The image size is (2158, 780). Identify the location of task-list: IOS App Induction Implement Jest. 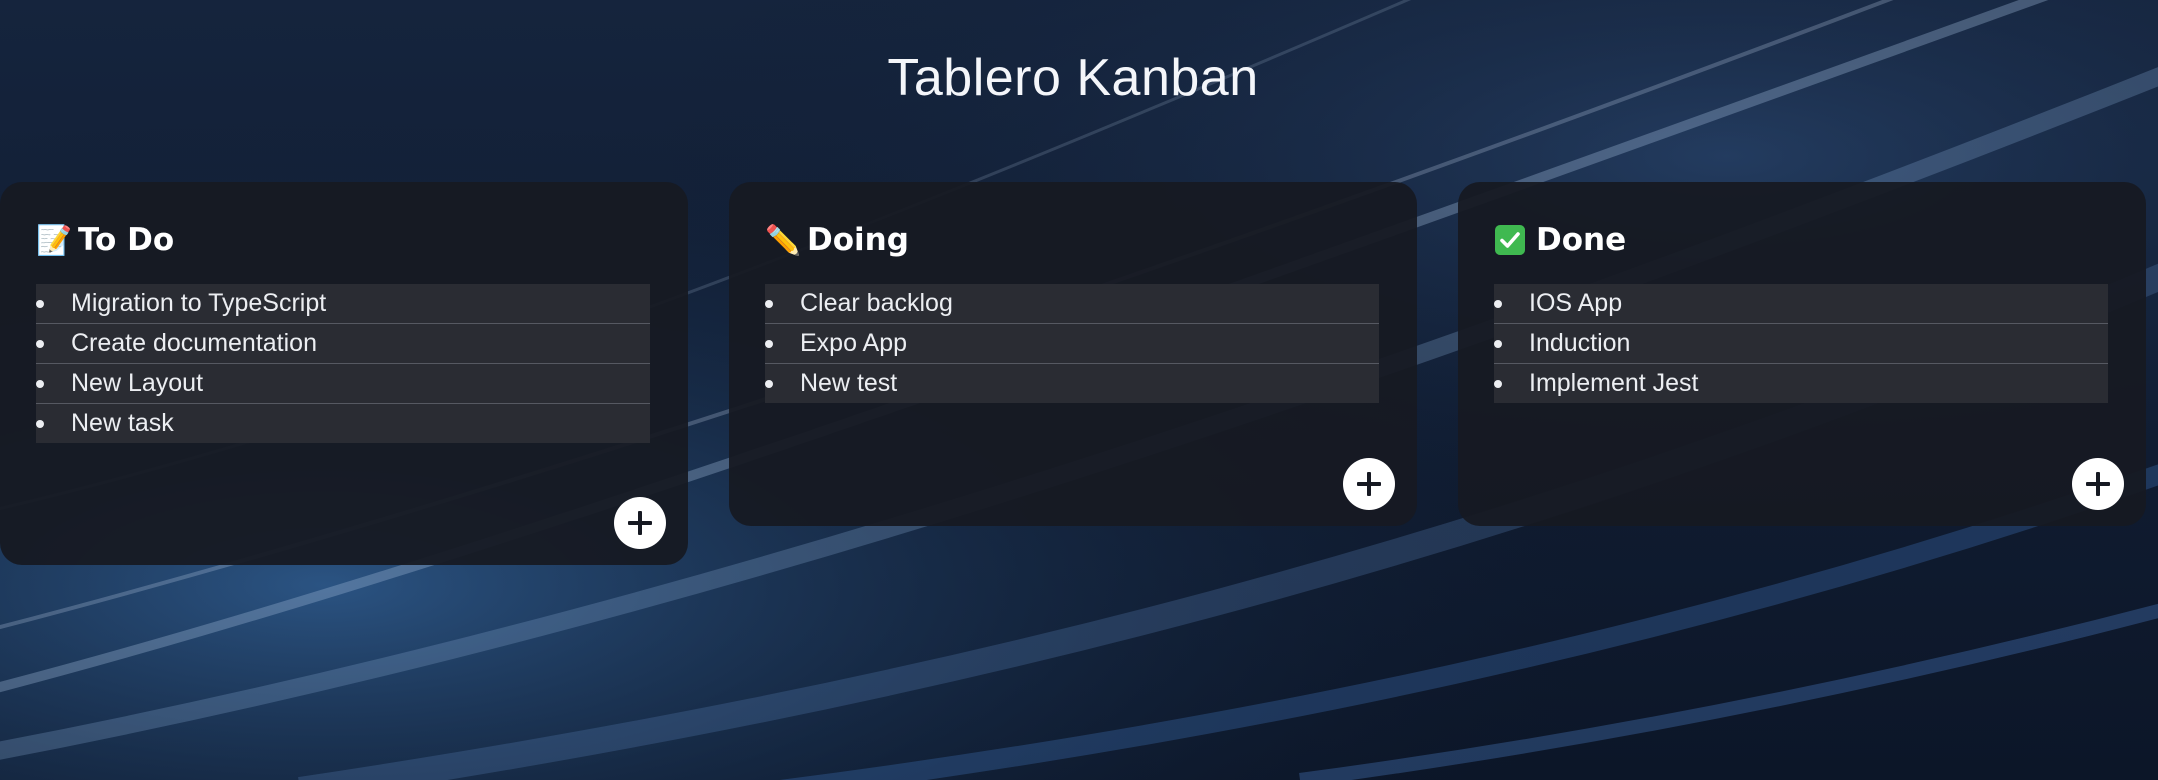
(1801, 343).